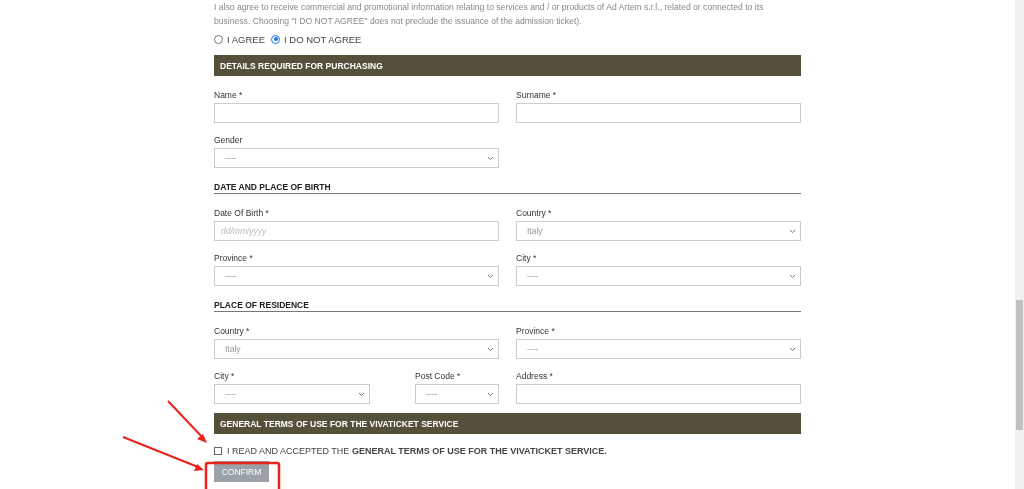 The image size is (1024, 489). Describe the element at coordinates (489, 14) in the screenshot. I see `consent-text: I also agree to receive commercial and promotional information relating to services and / or products of Ad Artem s.r.l., related or connected to its business. Choosing "I DO NOT AGREE" does not preclude the issuance of the admission ticket).` at that location.